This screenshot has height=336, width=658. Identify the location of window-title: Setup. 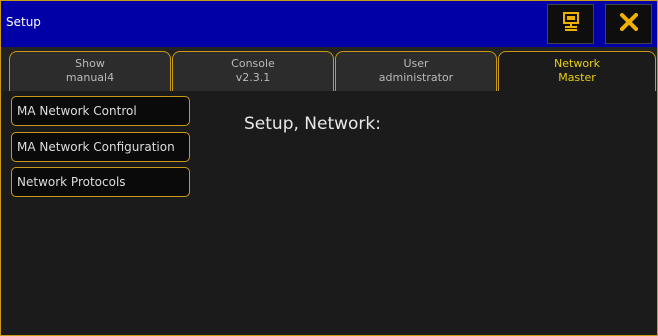
(23, 22).